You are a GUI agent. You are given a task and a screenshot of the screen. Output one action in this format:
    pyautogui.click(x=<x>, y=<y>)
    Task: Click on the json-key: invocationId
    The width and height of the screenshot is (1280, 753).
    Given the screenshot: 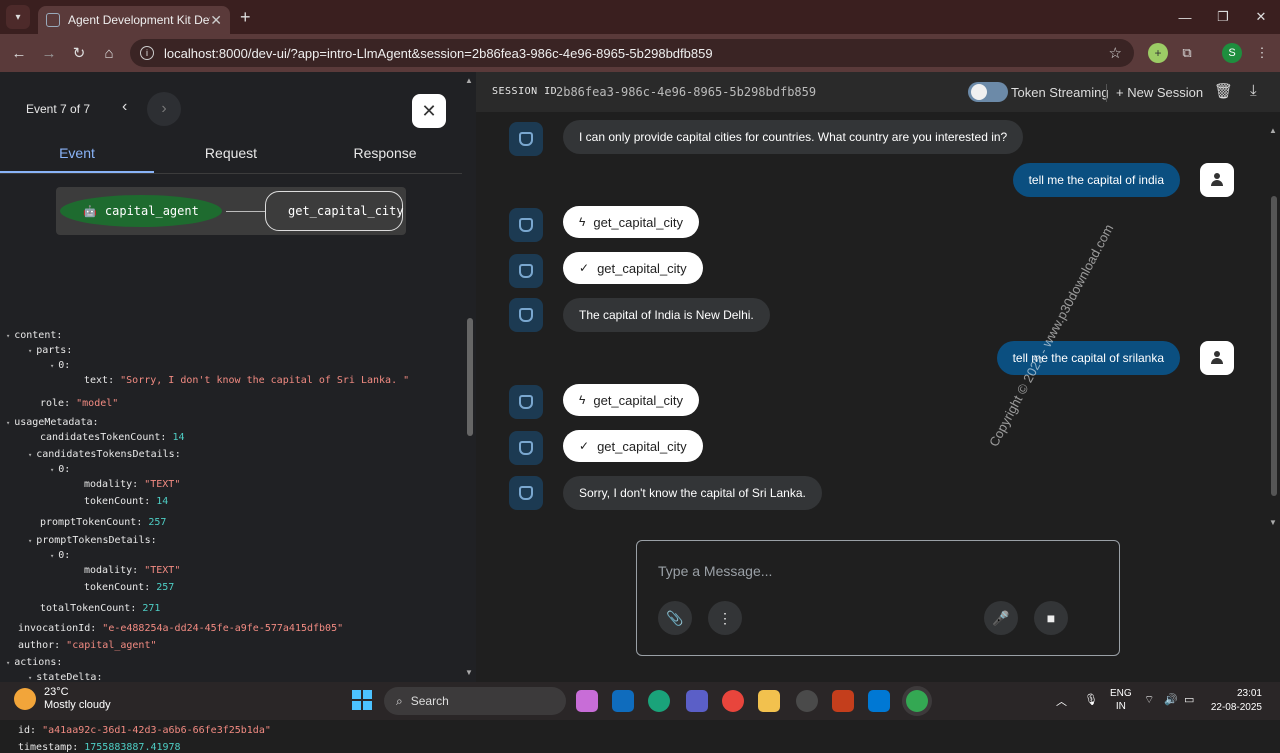 What is the action you would take?
    pyautogui.click(x=54, y=628)
    